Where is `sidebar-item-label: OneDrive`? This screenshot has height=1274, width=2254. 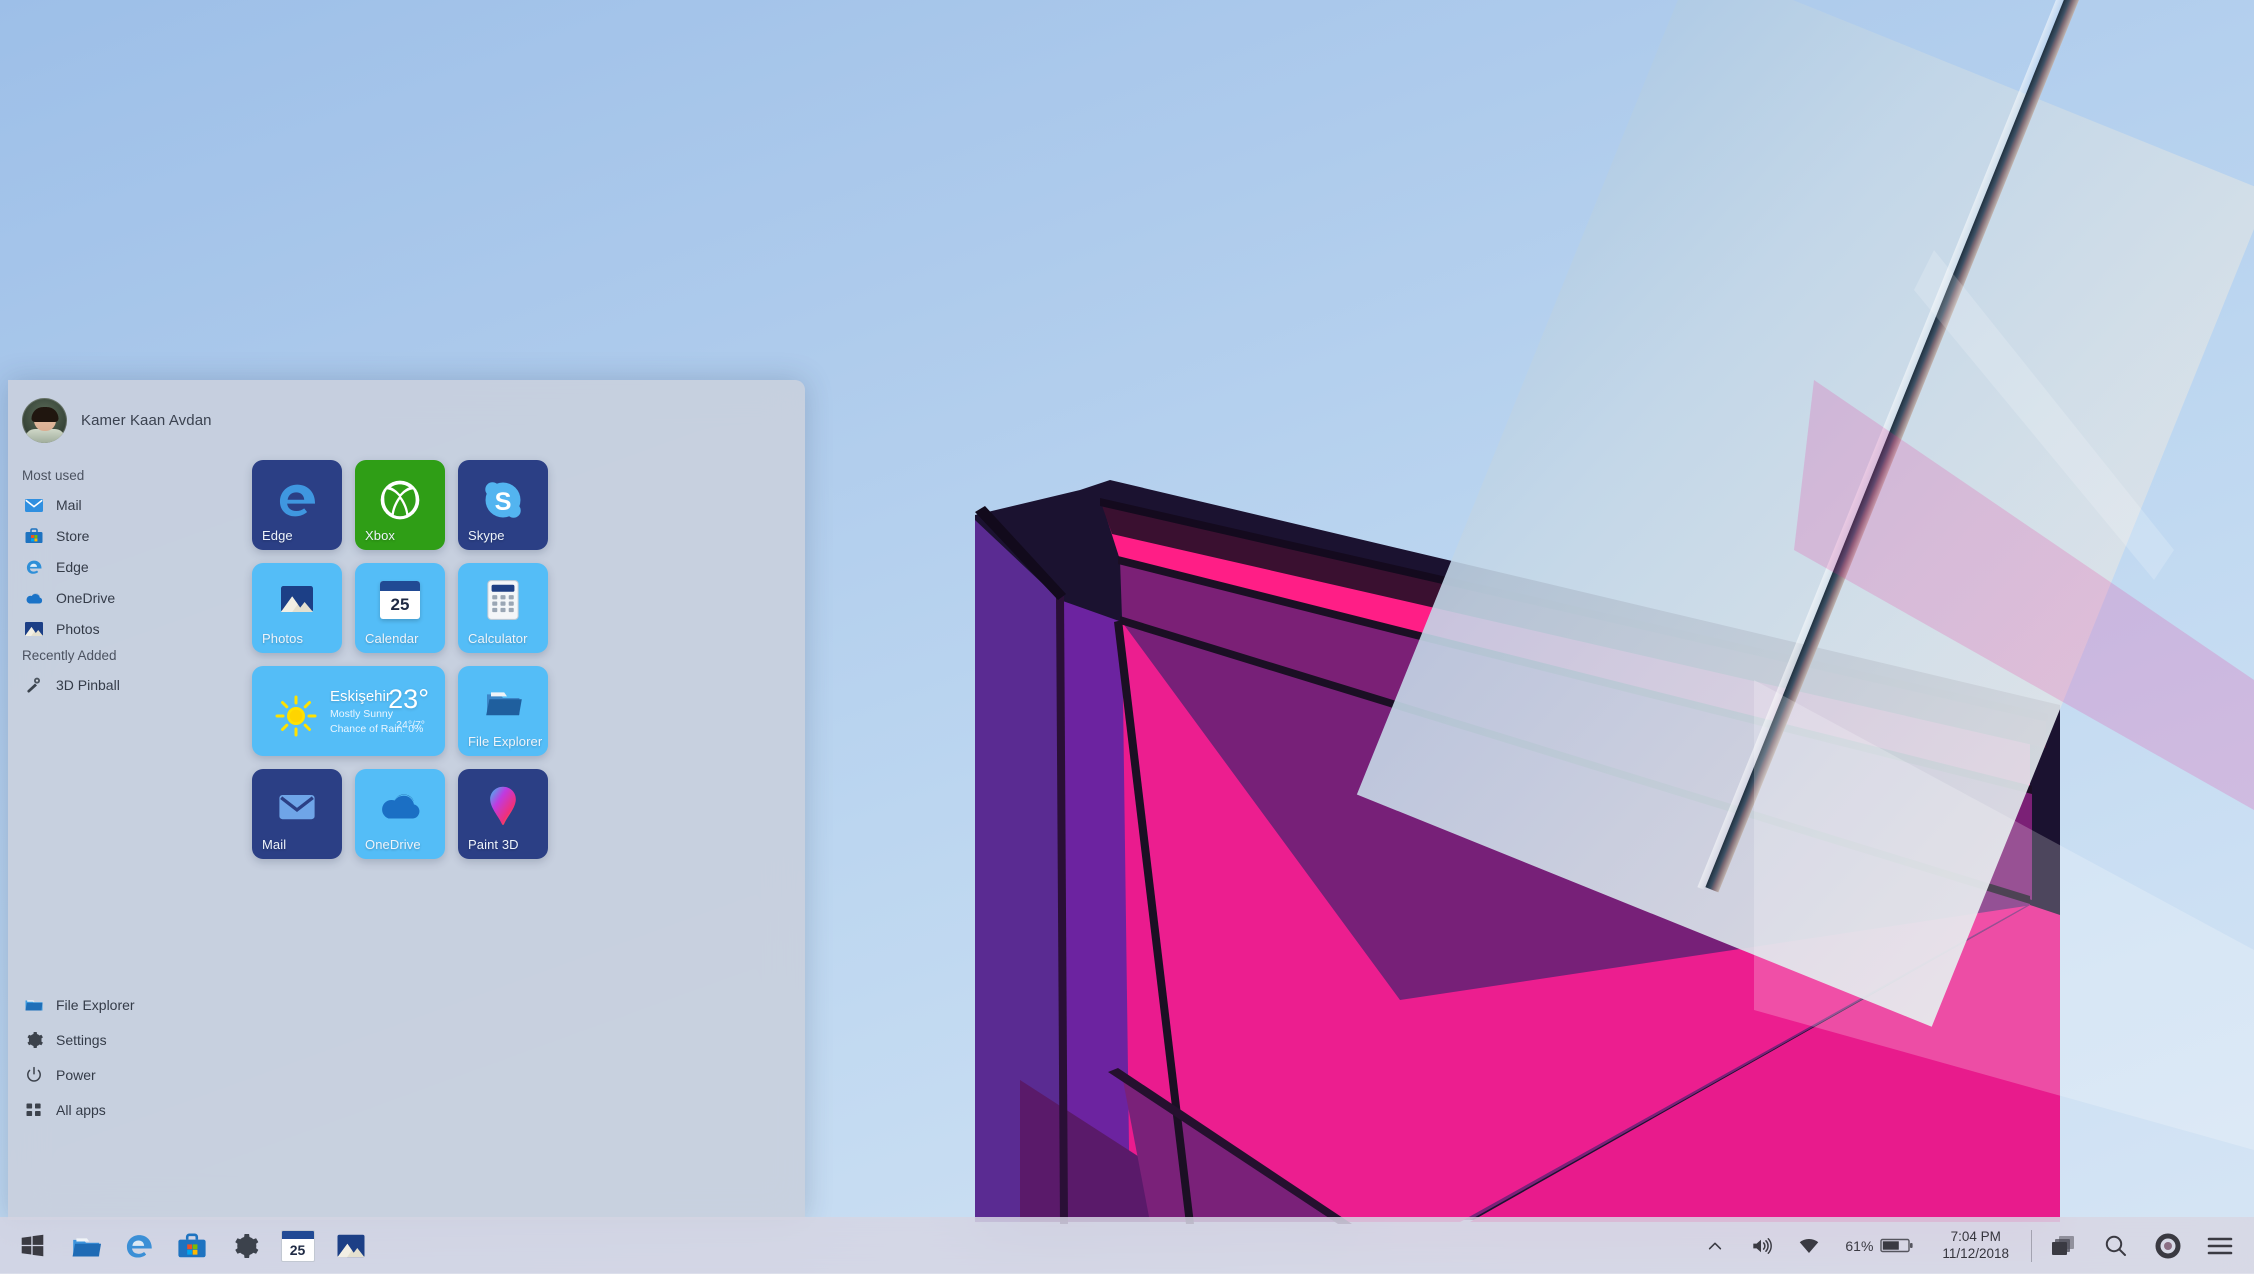
sidebar-item-label: OneDrive is located at coordinates (86, 598).